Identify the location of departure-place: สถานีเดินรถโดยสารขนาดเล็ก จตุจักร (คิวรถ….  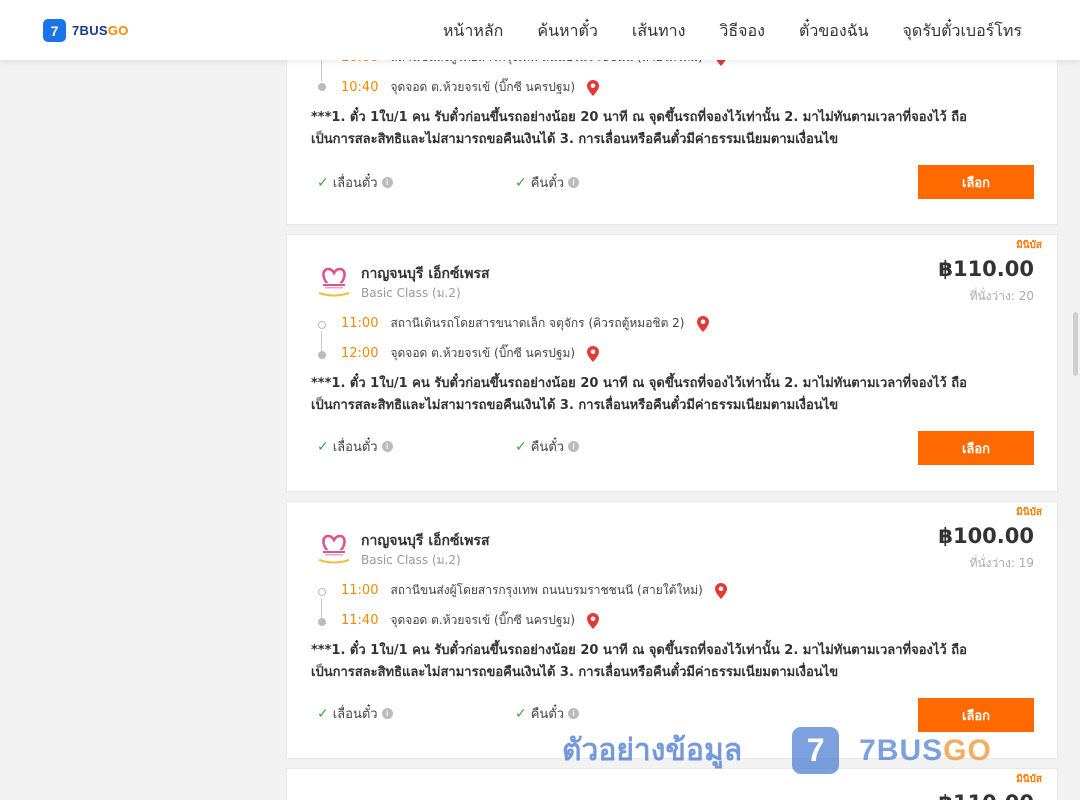
(537, 323).